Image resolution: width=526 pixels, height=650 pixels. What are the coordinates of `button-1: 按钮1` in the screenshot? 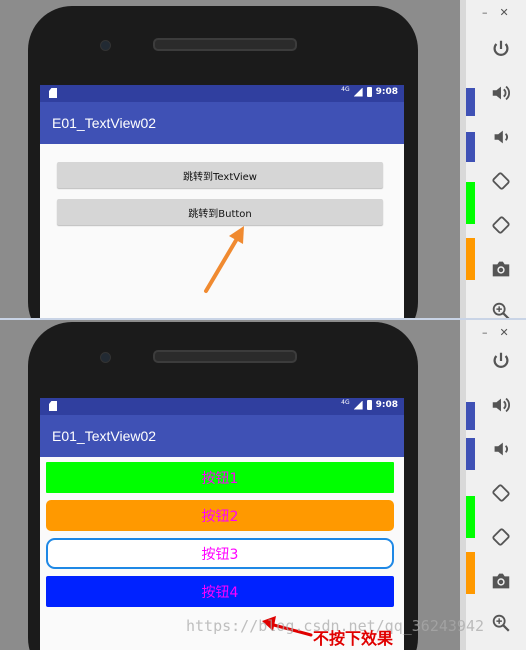 It's located at (220, 477).